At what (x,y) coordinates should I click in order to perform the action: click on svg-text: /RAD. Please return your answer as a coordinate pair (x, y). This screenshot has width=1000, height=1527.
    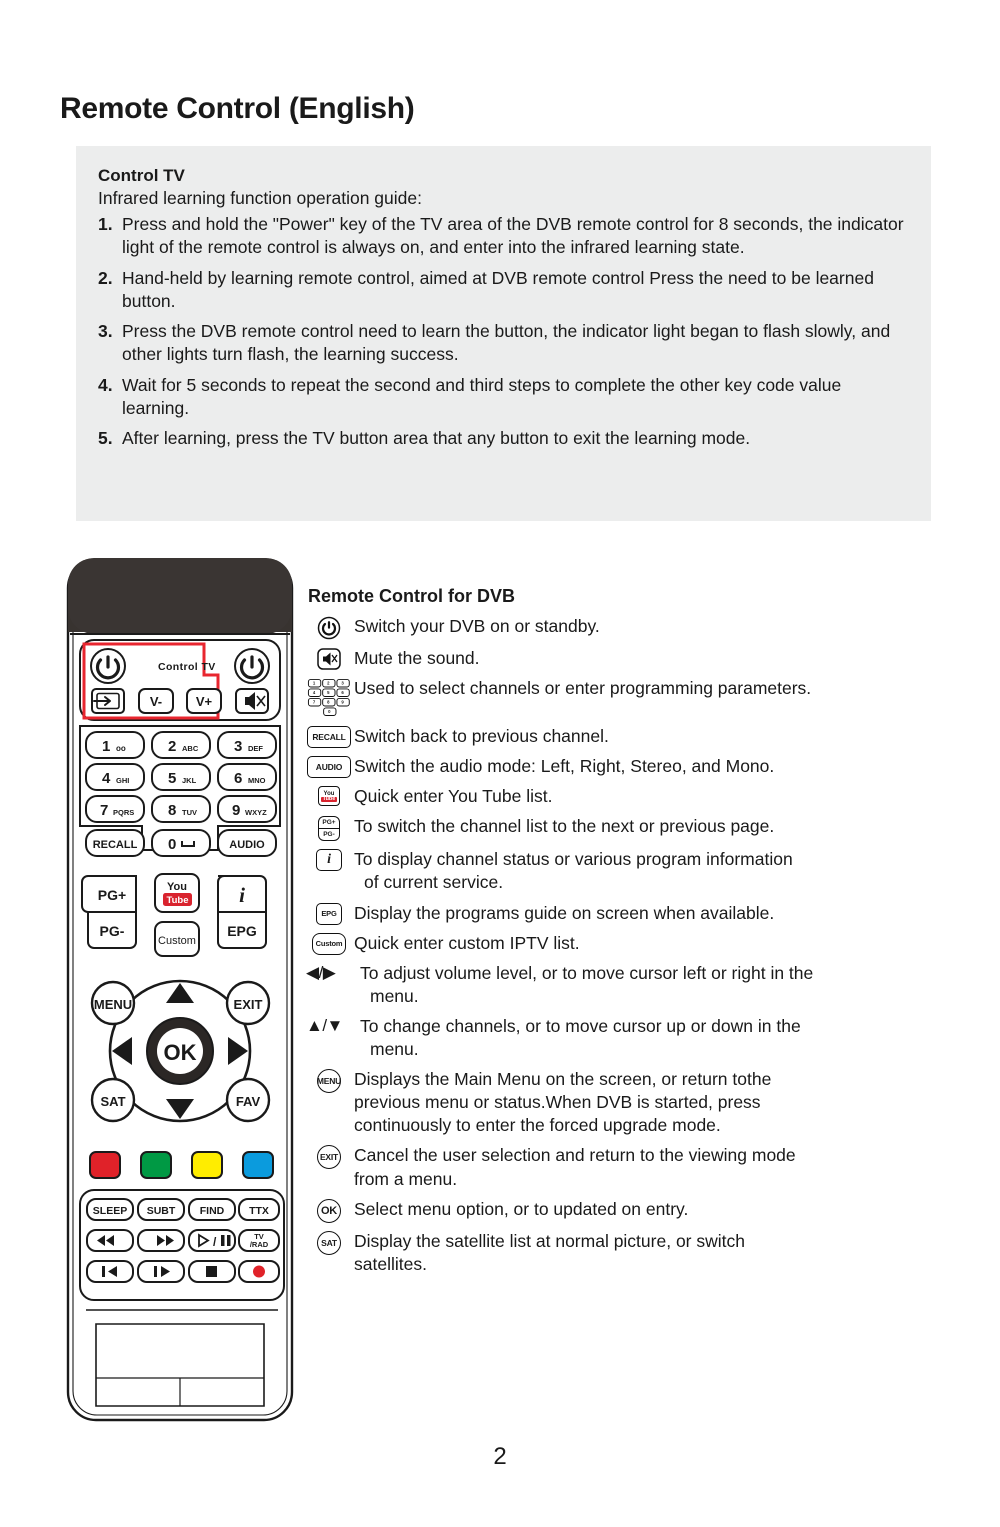
    Looking at the image, I should click on (259, 1244).